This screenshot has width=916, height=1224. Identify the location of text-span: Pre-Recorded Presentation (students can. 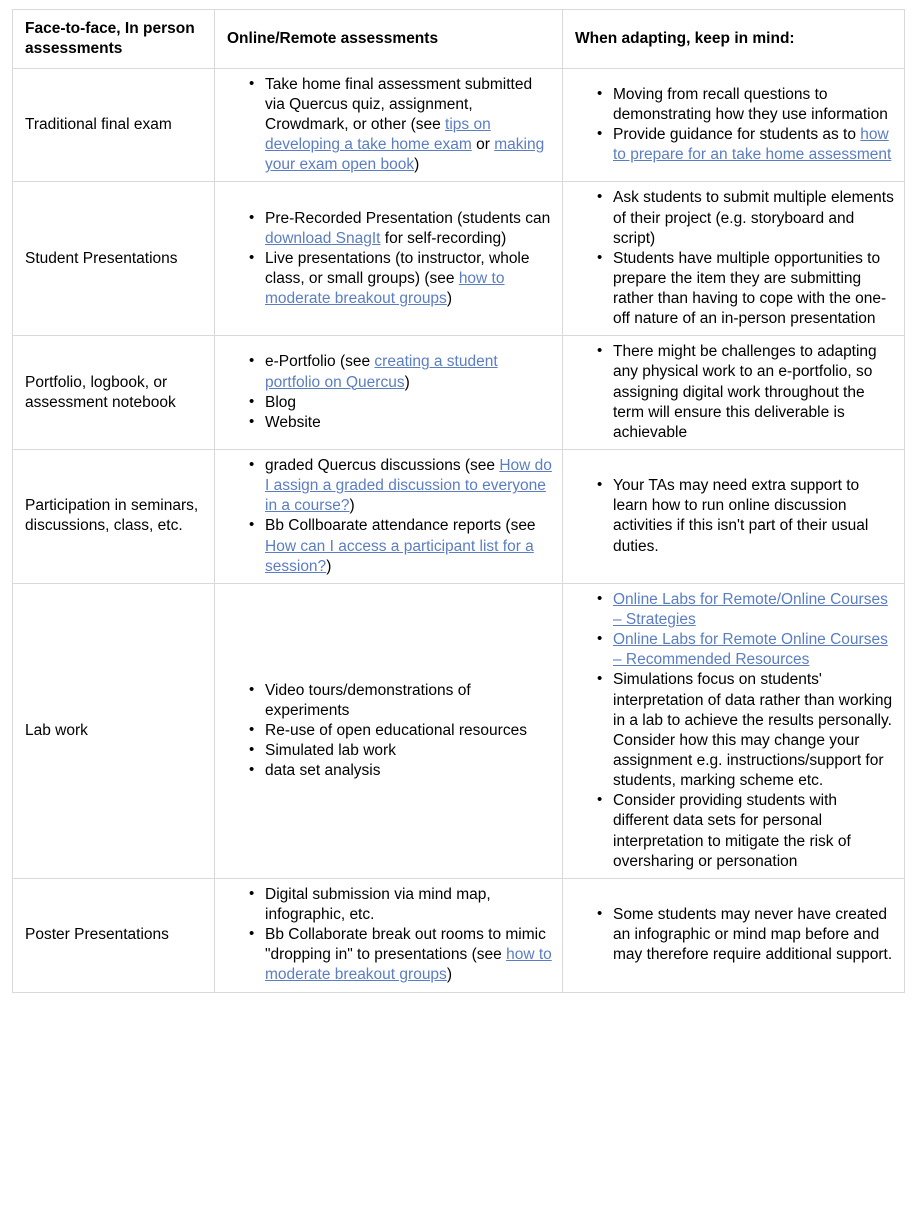
(408, 218).